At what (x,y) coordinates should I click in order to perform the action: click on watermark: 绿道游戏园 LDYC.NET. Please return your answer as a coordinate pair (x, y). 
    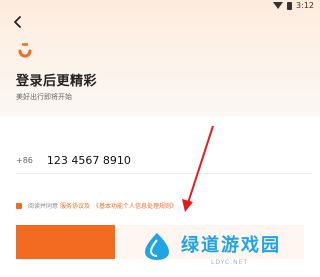
    Looking at the image, I should click on (217, 251).